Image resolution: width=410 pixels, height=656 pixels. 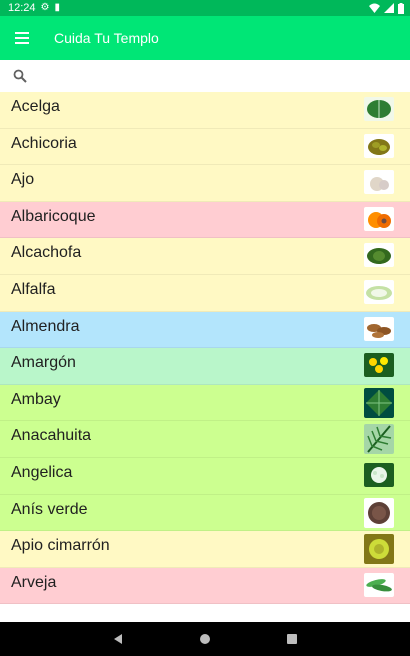 What do you see at coordinates (34, 582) in the screenshot?
I see `list-item-label: Arveja` at bounding box center [34, 582].